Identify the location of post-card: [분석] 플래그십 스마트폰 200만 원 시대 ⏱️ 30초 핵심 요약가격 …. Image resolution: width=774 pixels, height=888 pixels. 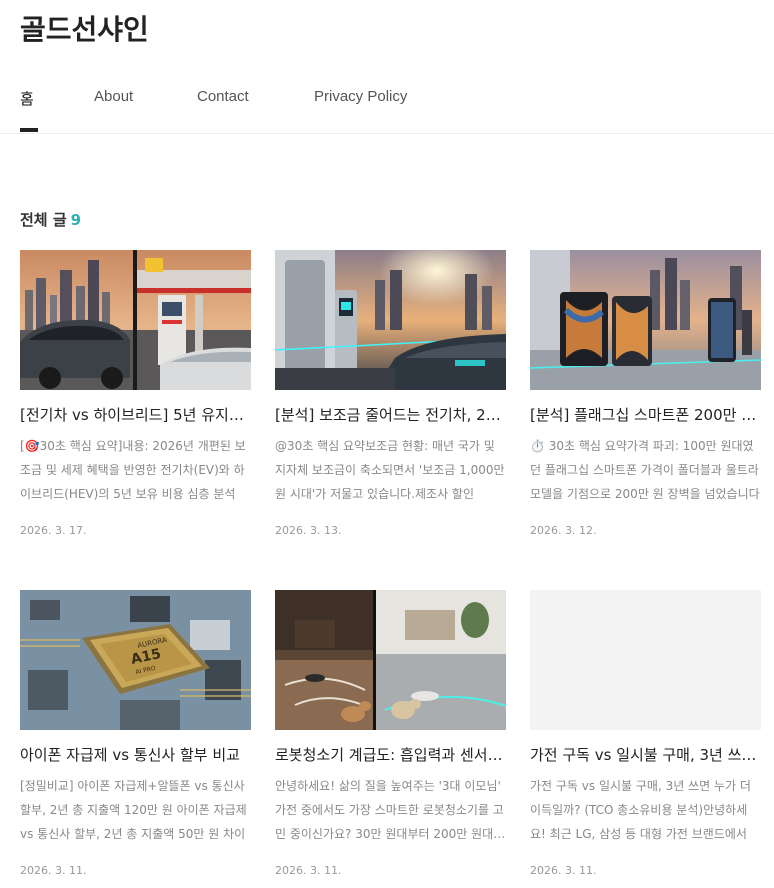
(645, 393).